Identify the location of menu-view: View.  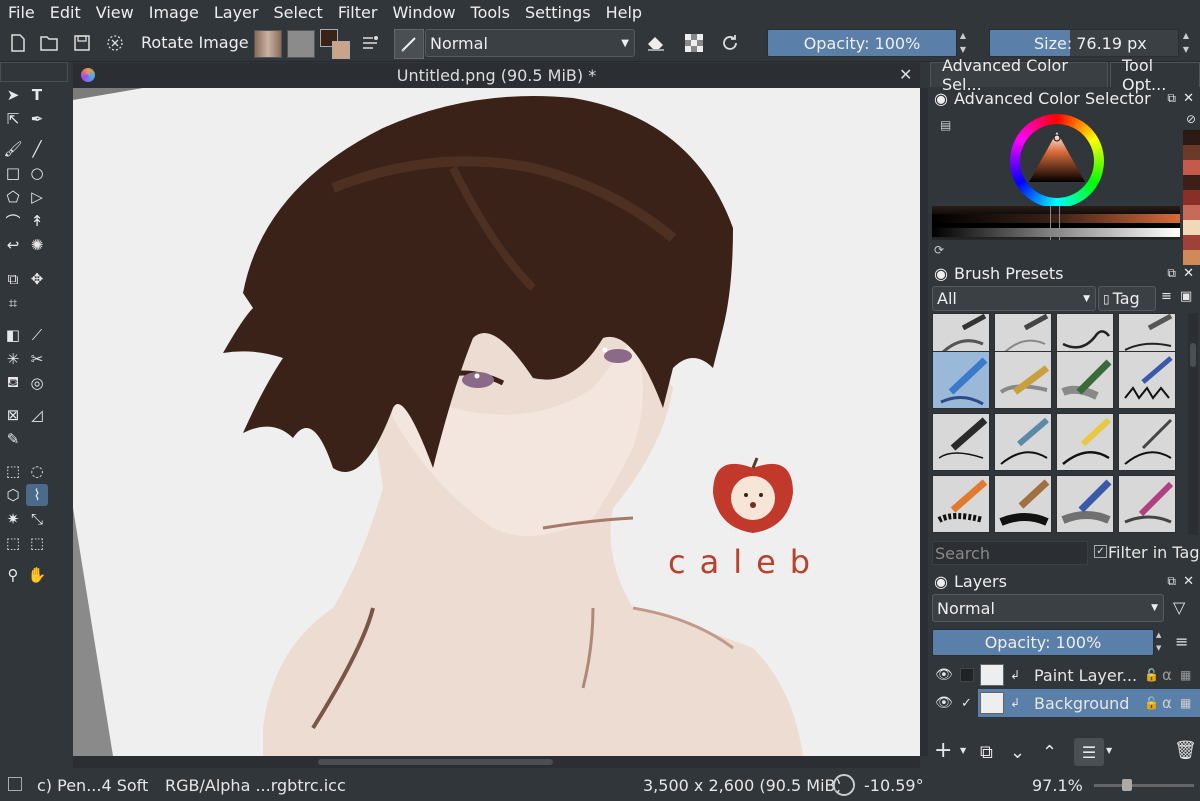
(114, 12).